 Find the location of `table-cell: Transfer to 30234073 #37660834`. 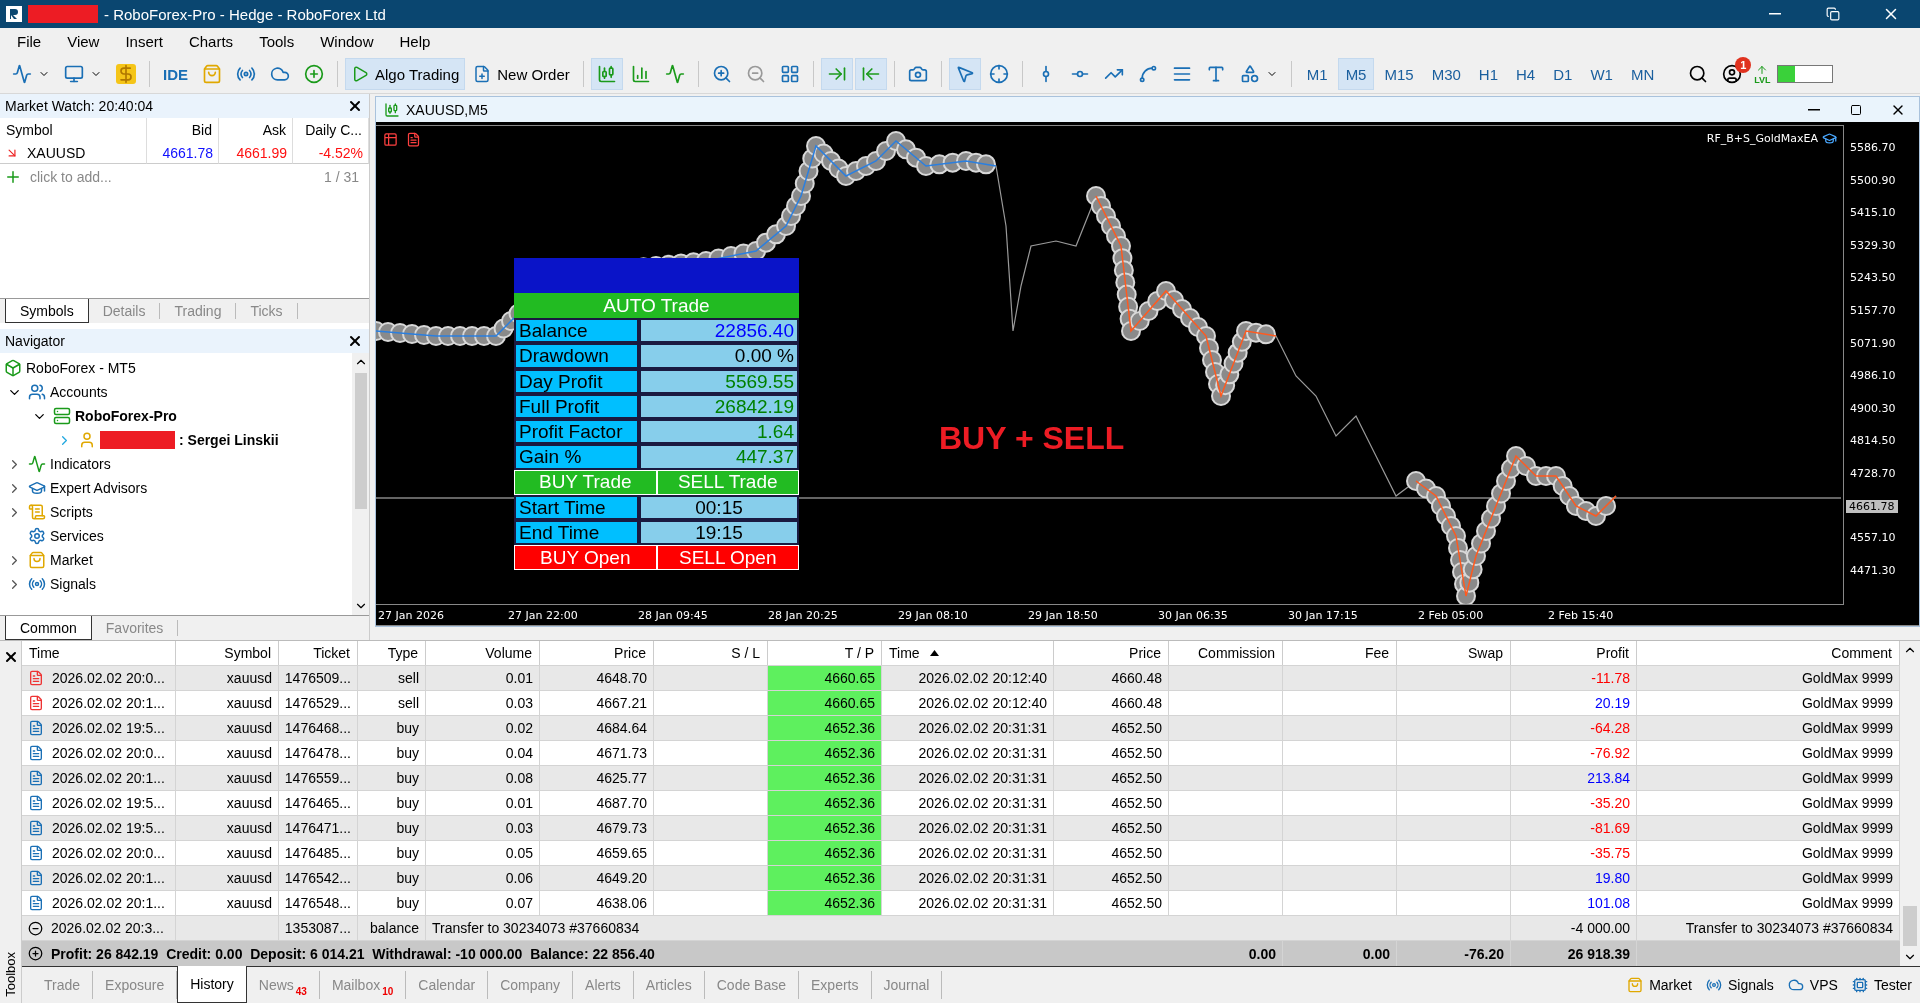

table-cell: Transfer to 30234073 #37660834 is located at coordinates (968, 928).